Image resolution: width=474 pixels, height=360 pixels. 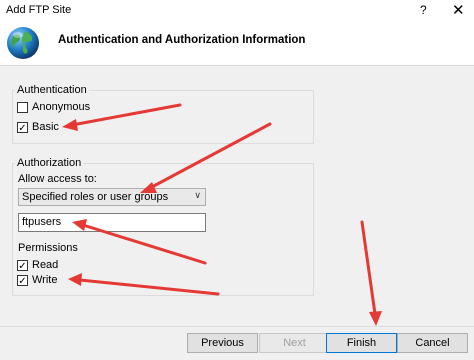 What do you see at coordinates (112, 222) in the screenshot?
I see `users-input: ftpusers` at bounding box center [112, 222].